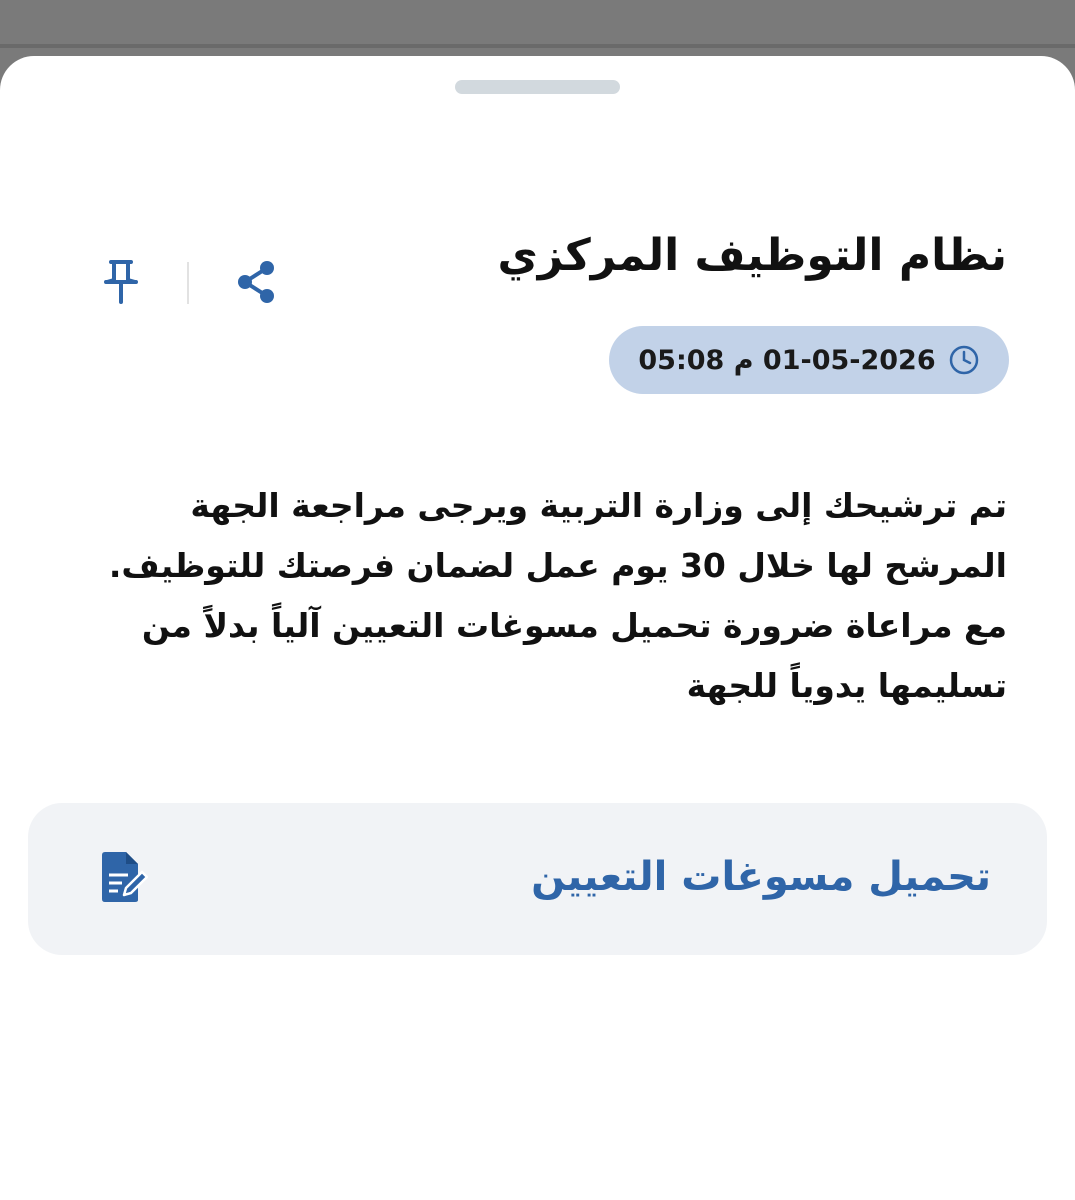 The image size is (1075, 1200). Describe the element at coordinates (188, 283) in the screenshot. I see `action-divider` at that location.